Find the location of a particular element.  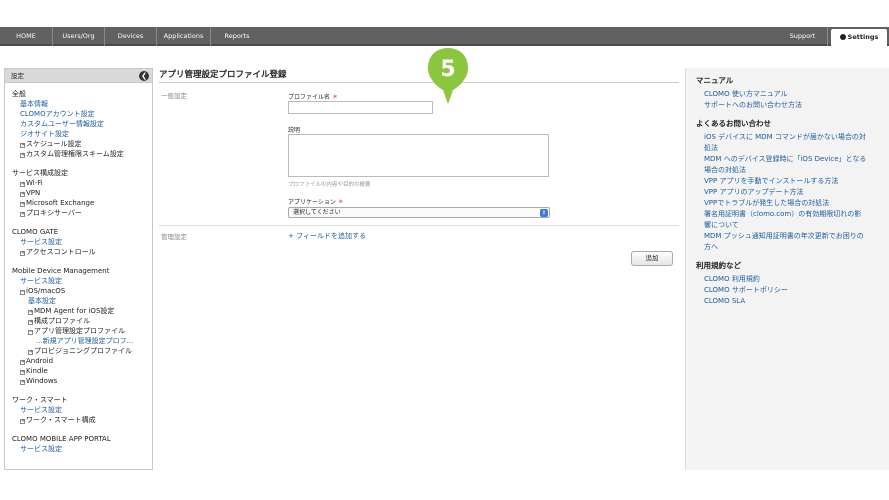

nav-settings-tab: Settings is located at coordinates (859, 38).